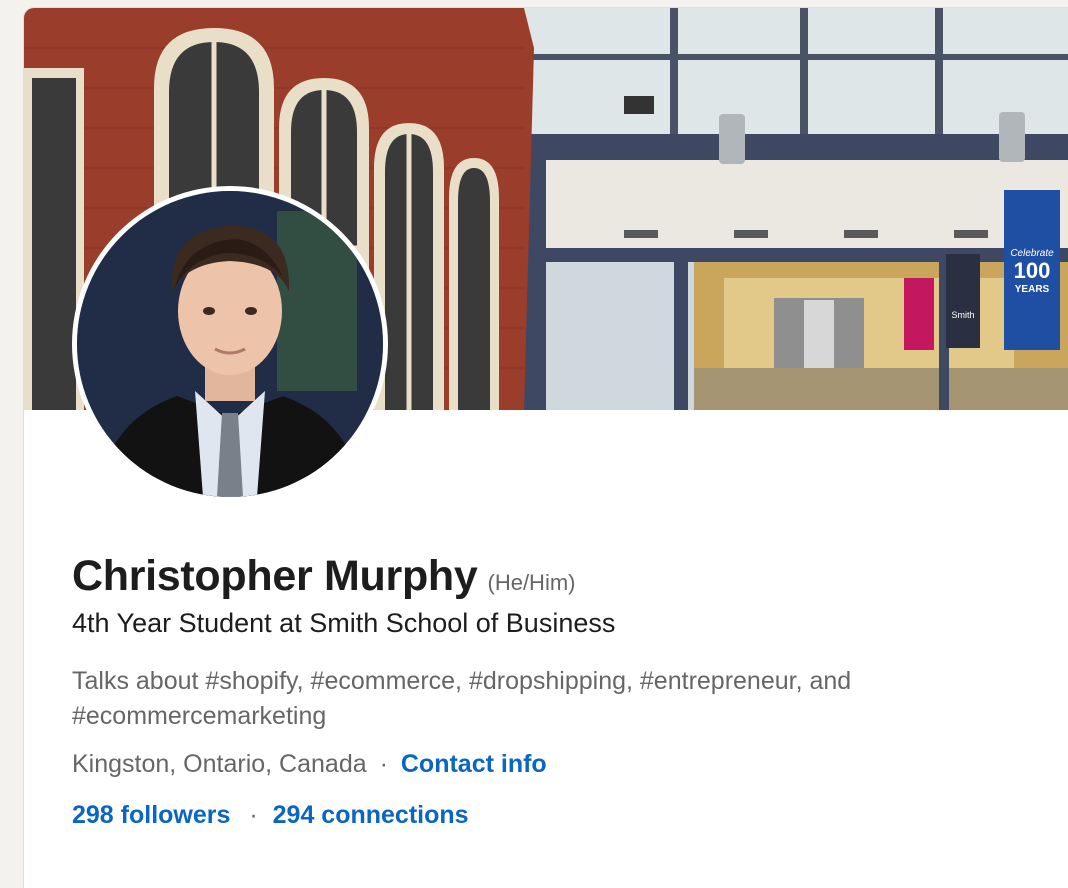 The height and width of the screenshot is (888, 1068). What do you see at coordinates (270, 815) in the screenshot?
I see `stats-row: 298 followers · 294 connections` at bounding box center [270, 815].